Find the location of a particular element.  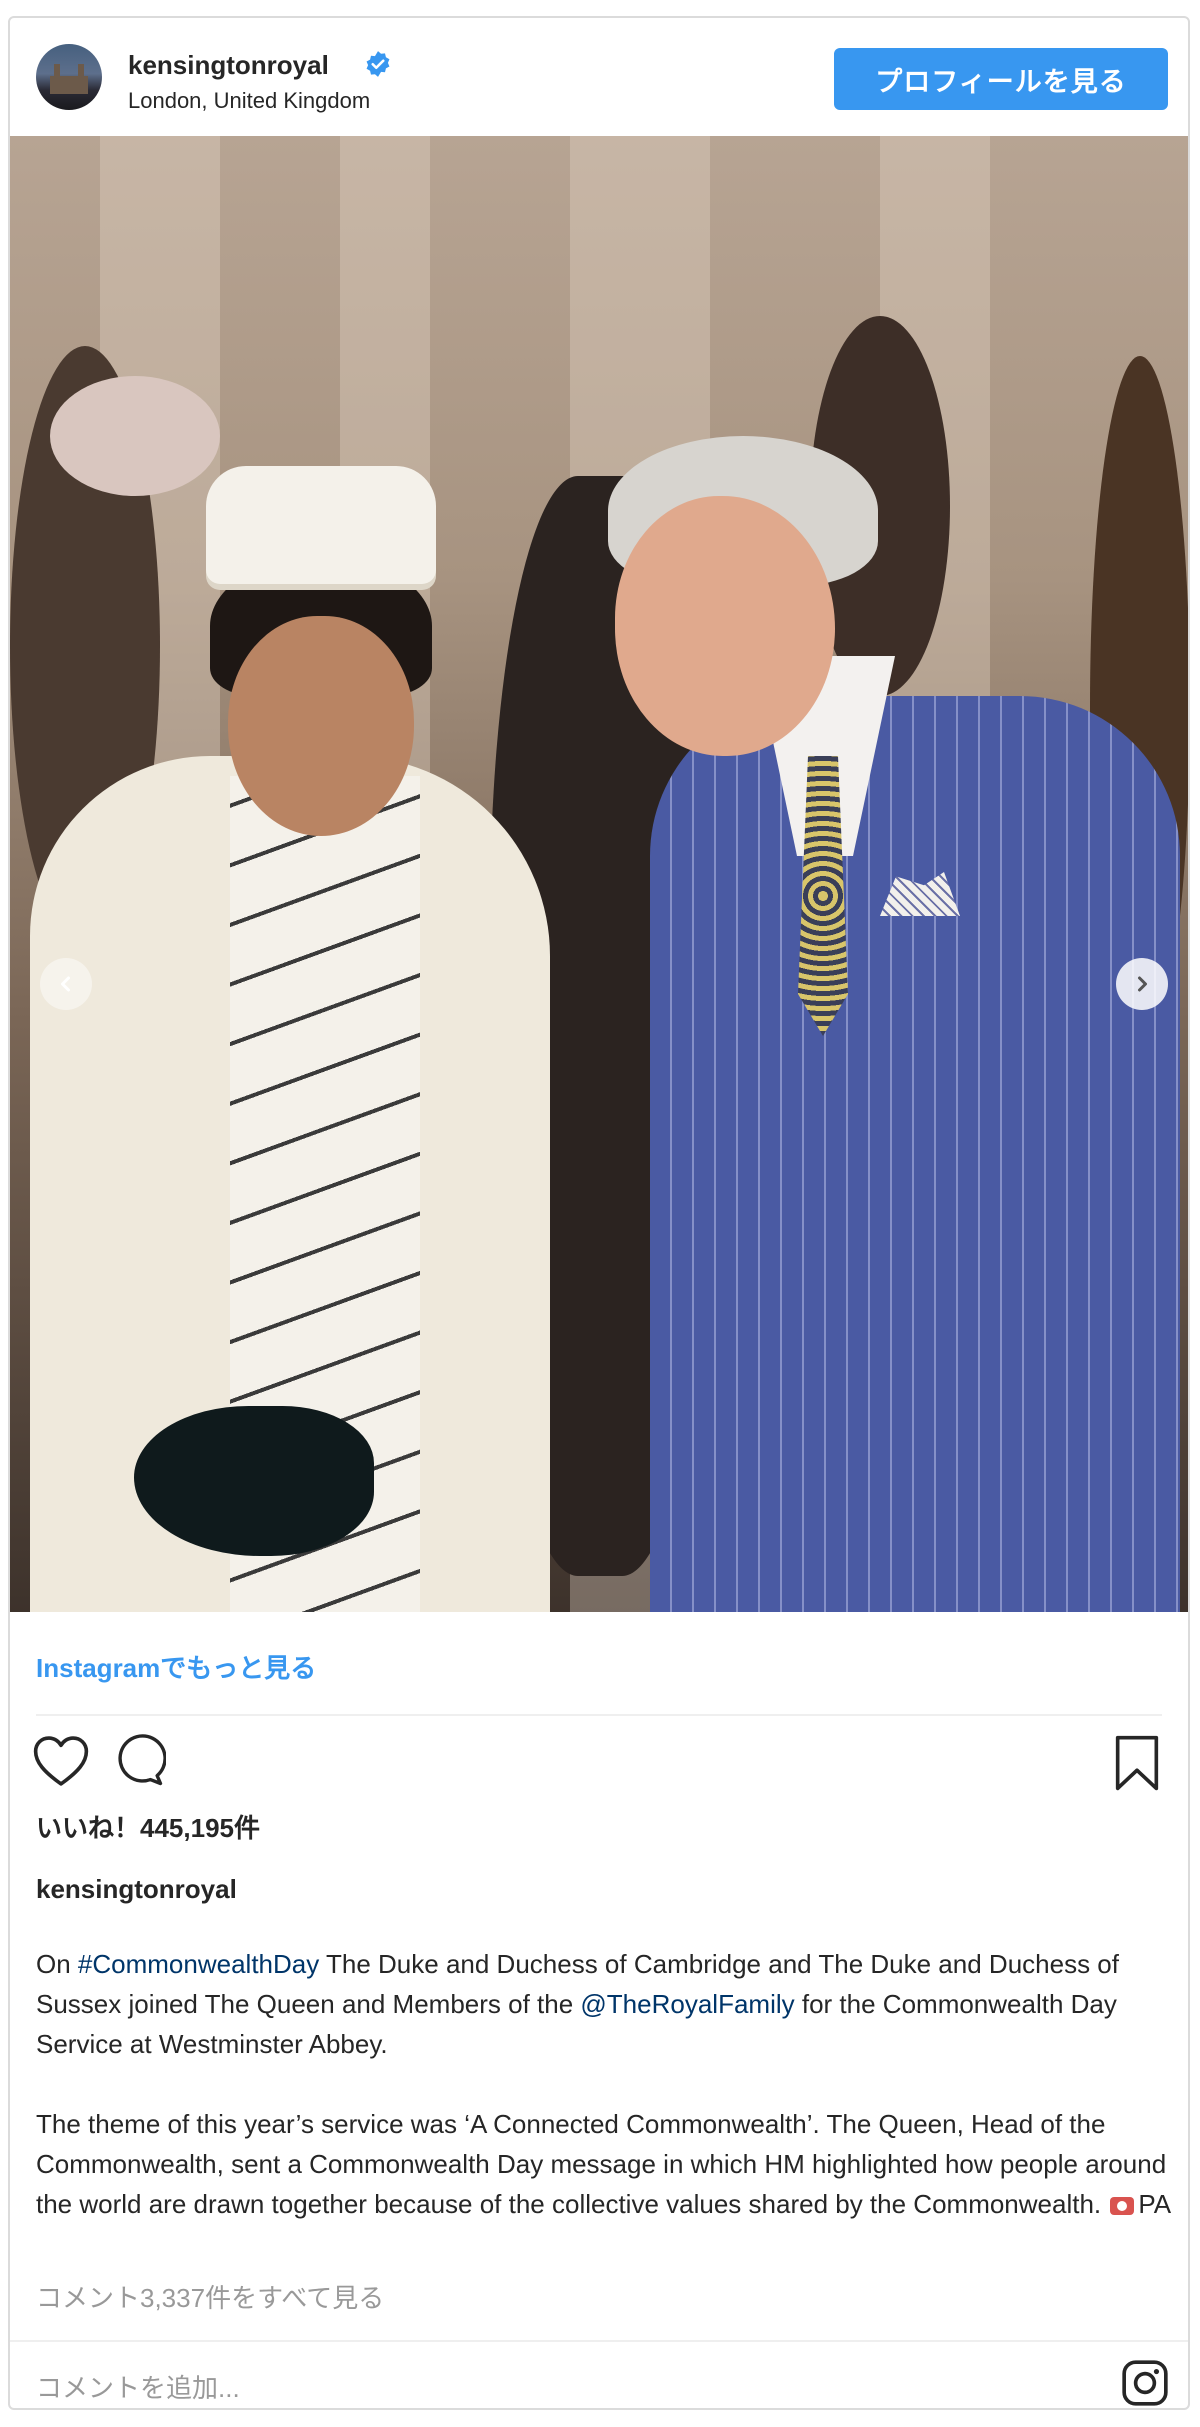

chevron-left-icon is located at coordinates (65, 984).